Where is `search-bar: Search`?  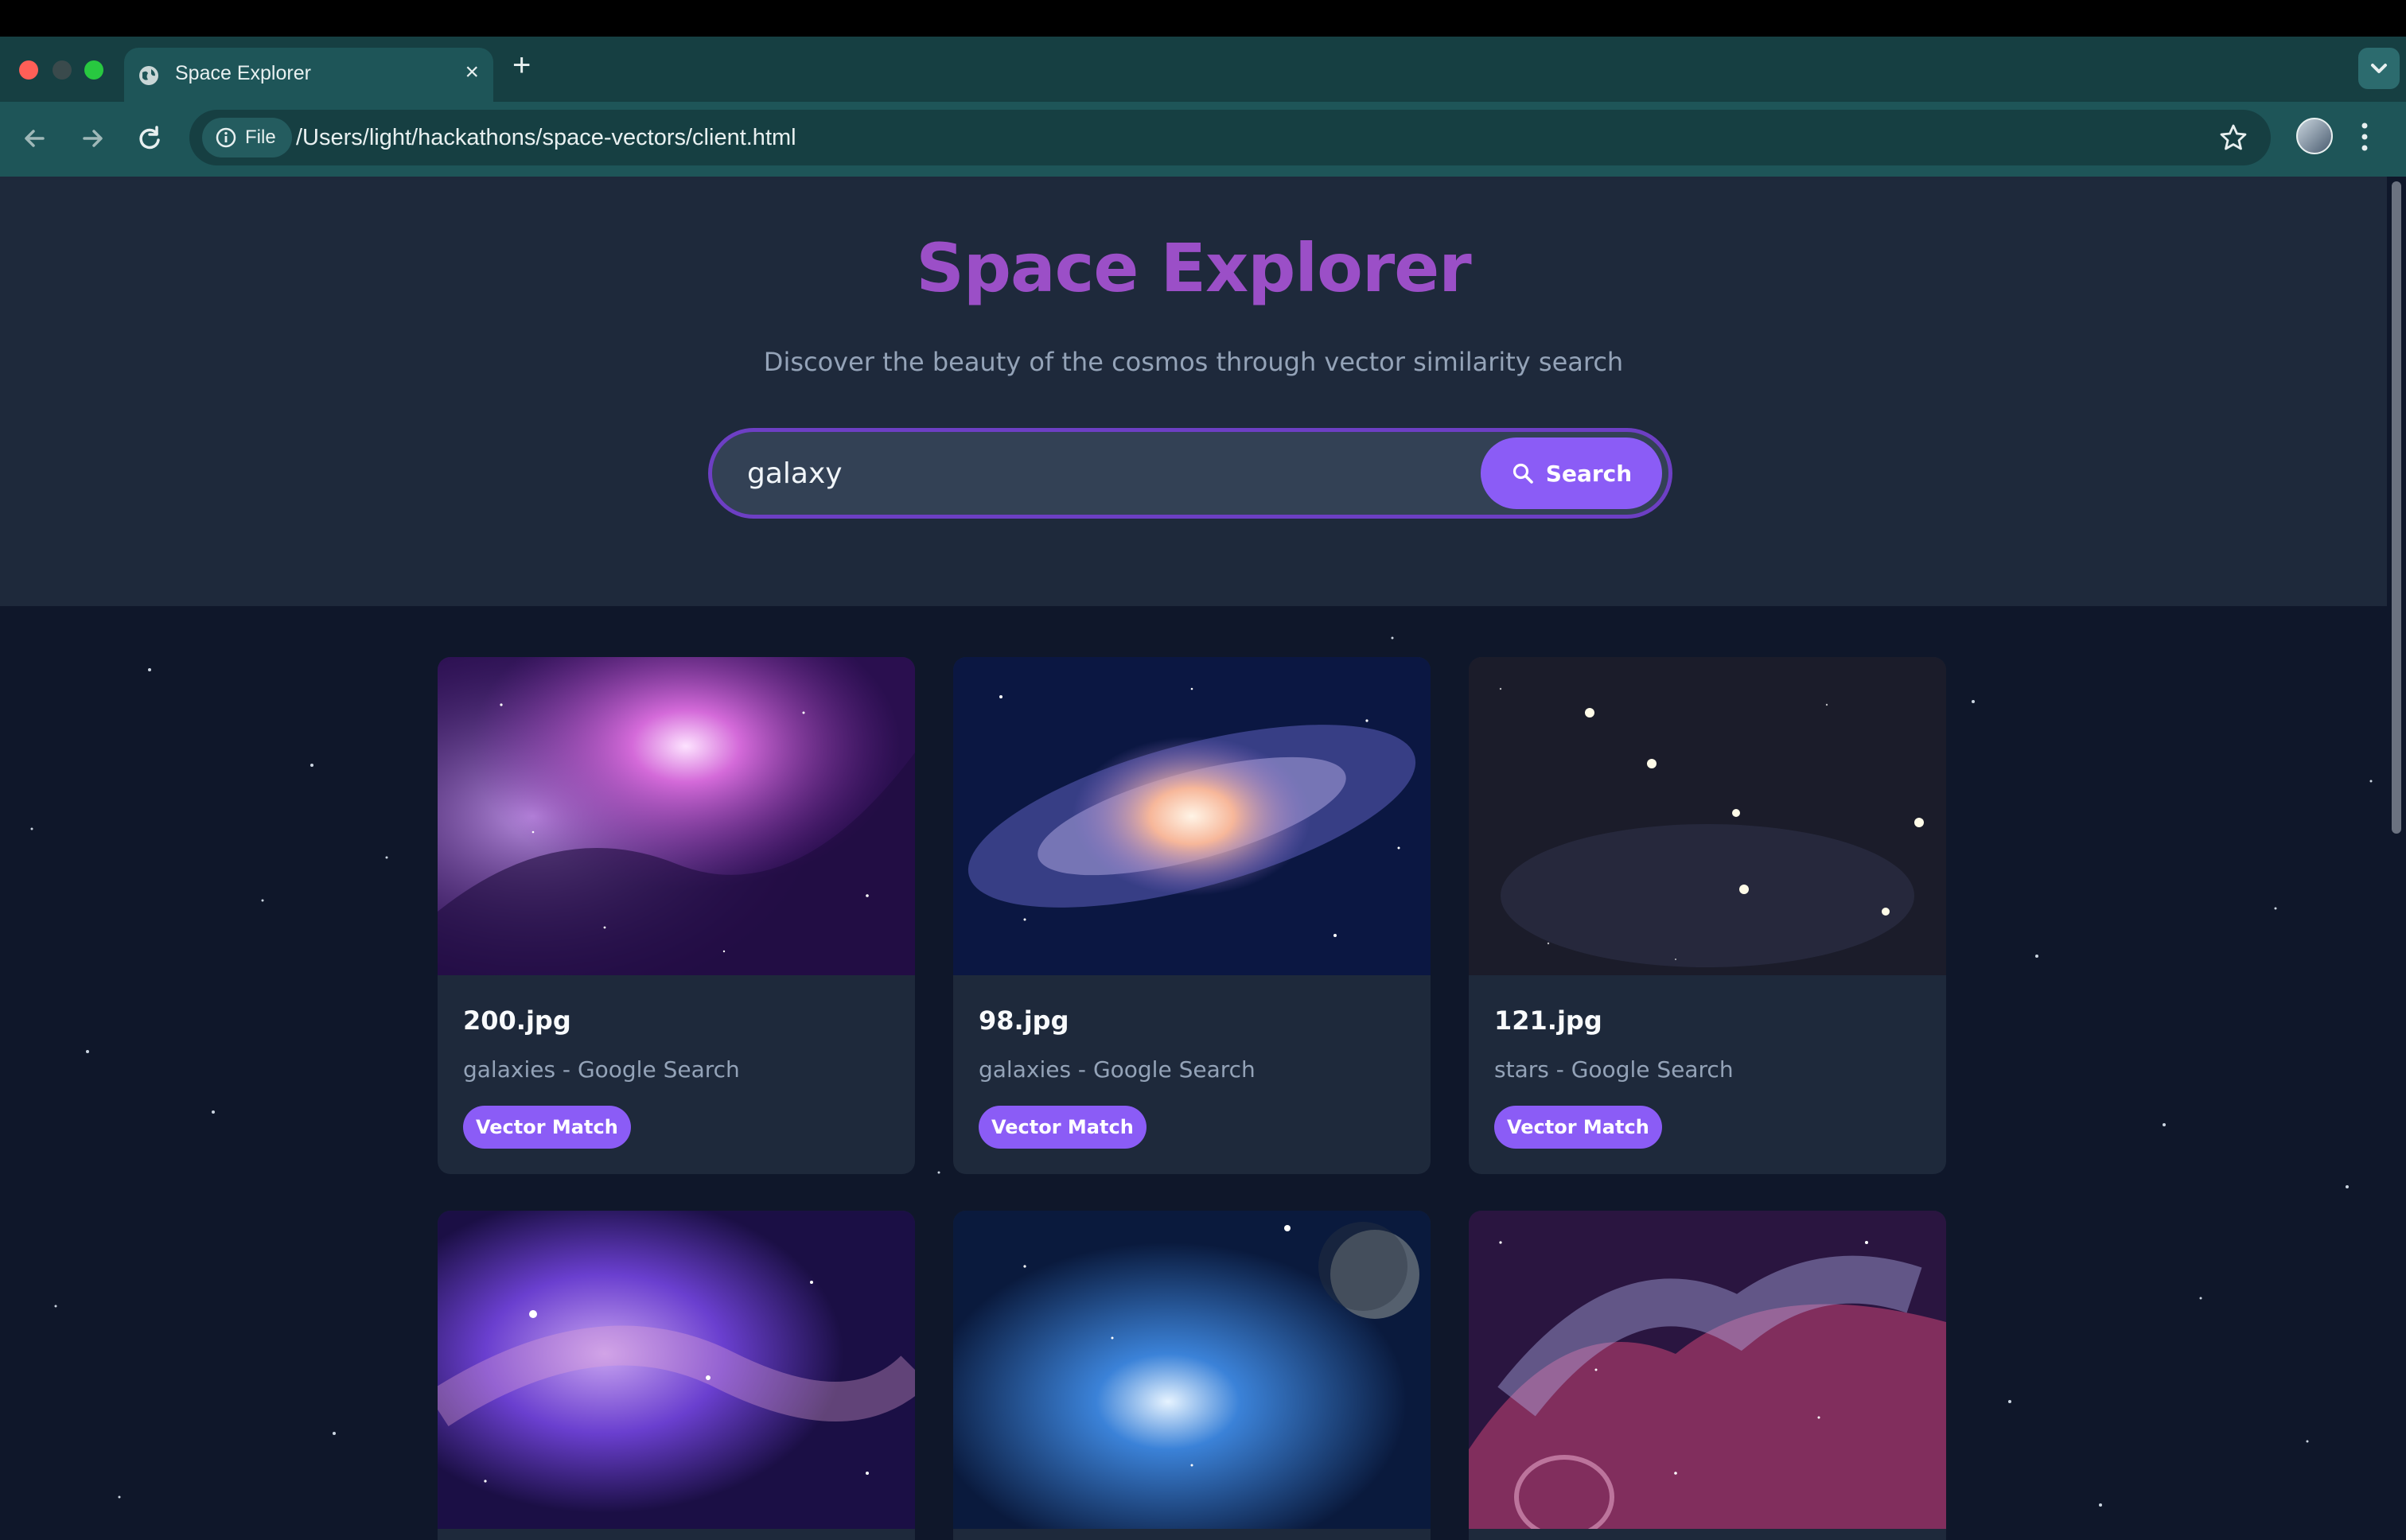 search-bar: Search is located at coordinates (1190, 473).